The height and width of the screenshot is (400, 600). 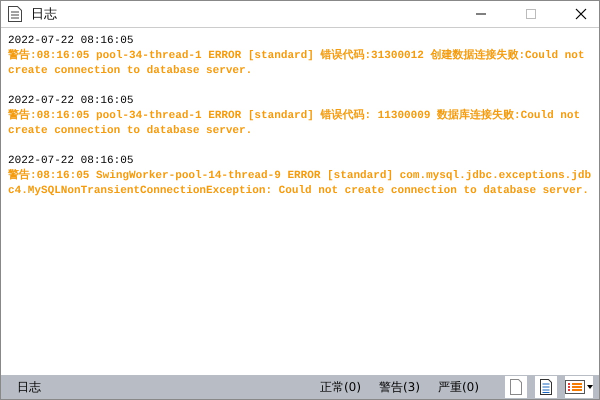 I want to click on status-count: 正常(0), so click(x=340, y=387).